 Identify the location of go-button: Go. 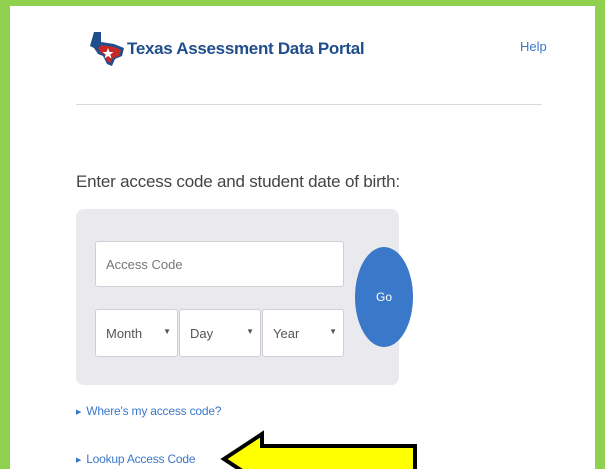
(384, 297).